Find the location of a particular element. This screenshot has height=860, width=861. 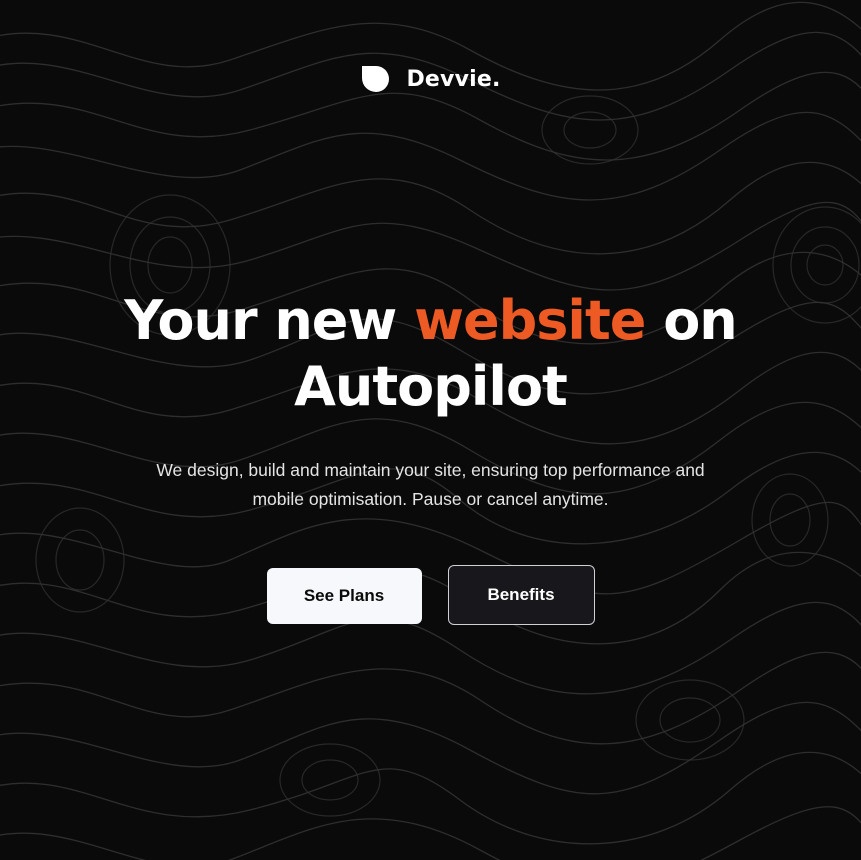

headline-part2: on is located at coordinates (691, 320).